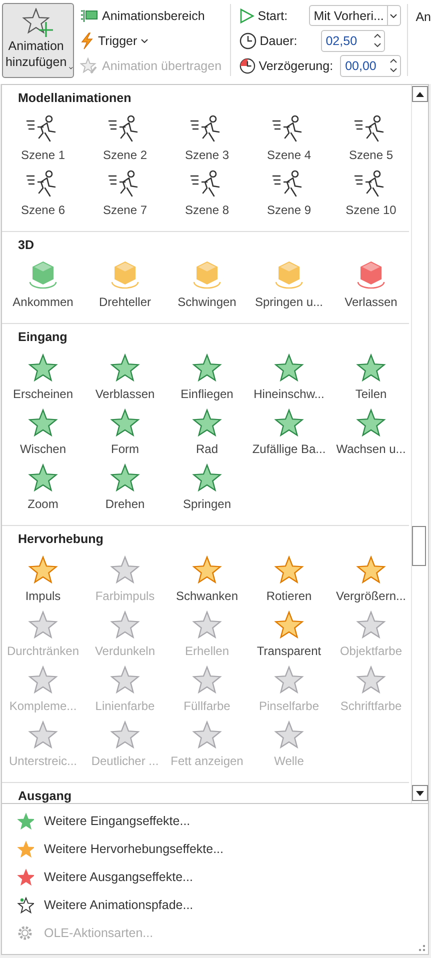  Describe the element at coordinates (125, 483) in the screenshot. I see `animation-option: Drehen` at that location.